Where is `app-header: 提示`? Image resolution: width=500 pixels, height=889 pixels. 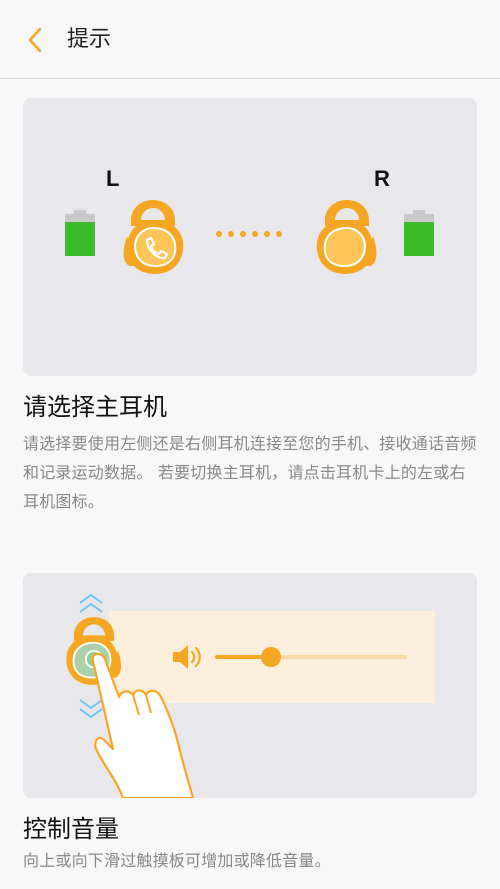 app-header: 提示 is located at coordinates (250, 39).